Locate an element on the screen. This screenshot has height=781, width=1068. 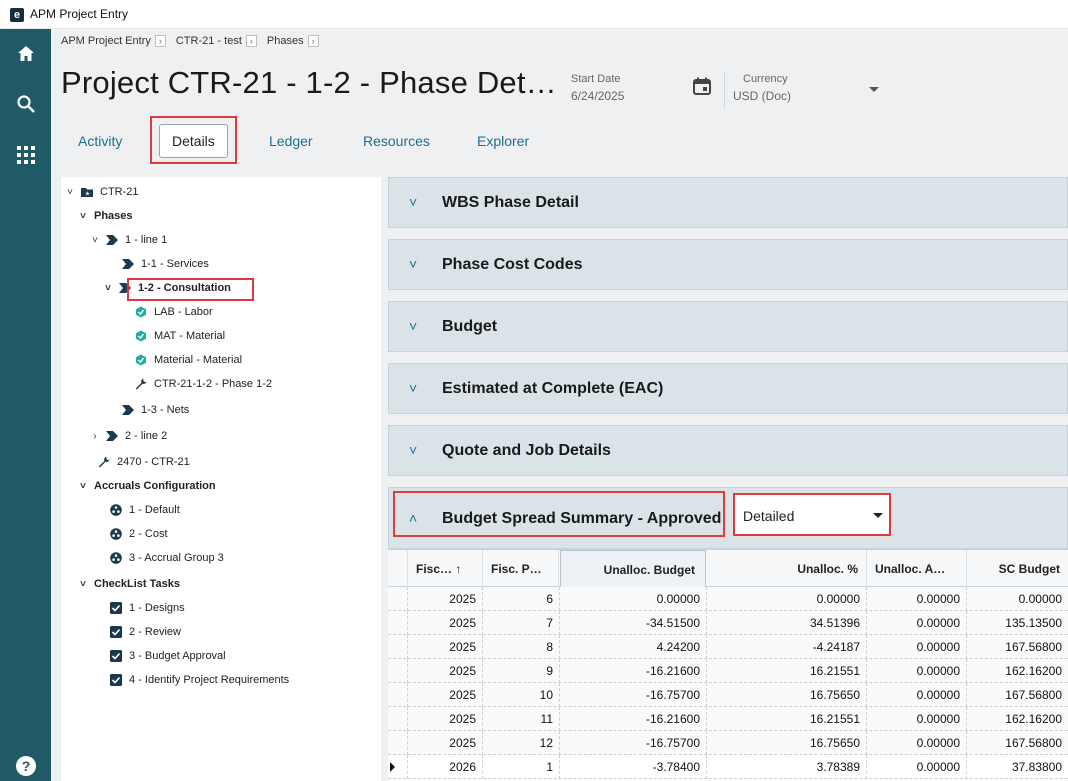
tree-node-phases: ˅ Phases is located at coordinates (105, 216).